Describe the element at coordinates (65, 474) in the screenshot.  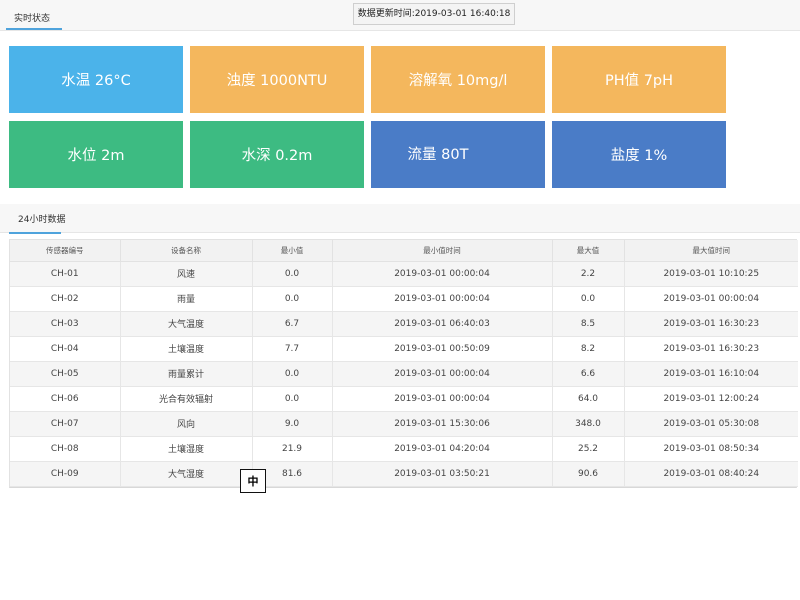
I see `cell-sensor-id: CH-09` at that location.